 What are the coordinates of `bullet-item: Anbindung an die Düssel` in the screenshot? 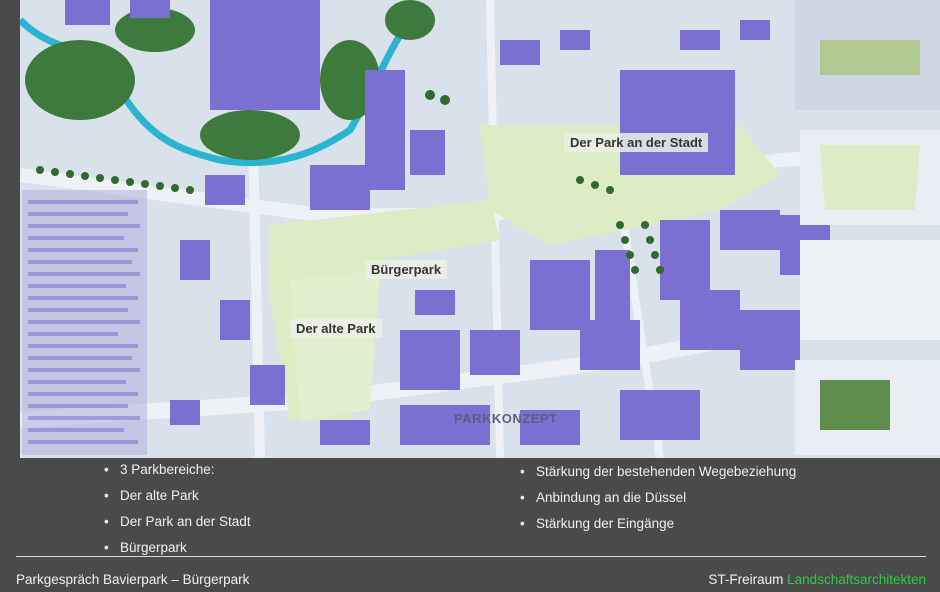 It's located at (657, 500).